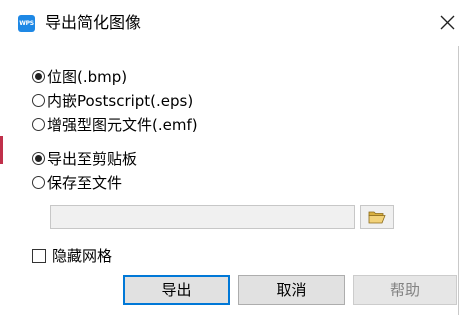 The image size is (465, 315). Describe the element at coordinates (176, 290) in the screenshot. I see `export-button: 导出` at that location.